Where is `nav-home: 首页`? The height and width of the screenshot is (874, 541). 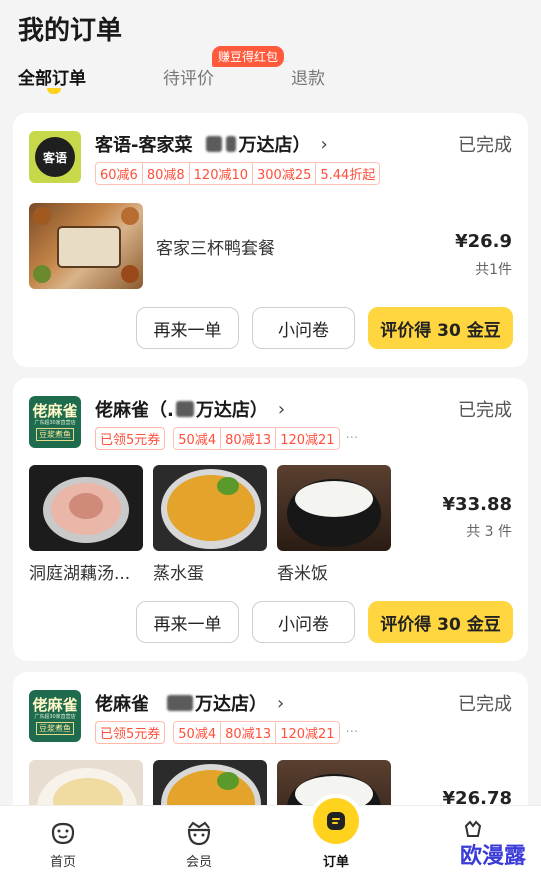 nav-home: 首页 is located at coordinates (63, 840).